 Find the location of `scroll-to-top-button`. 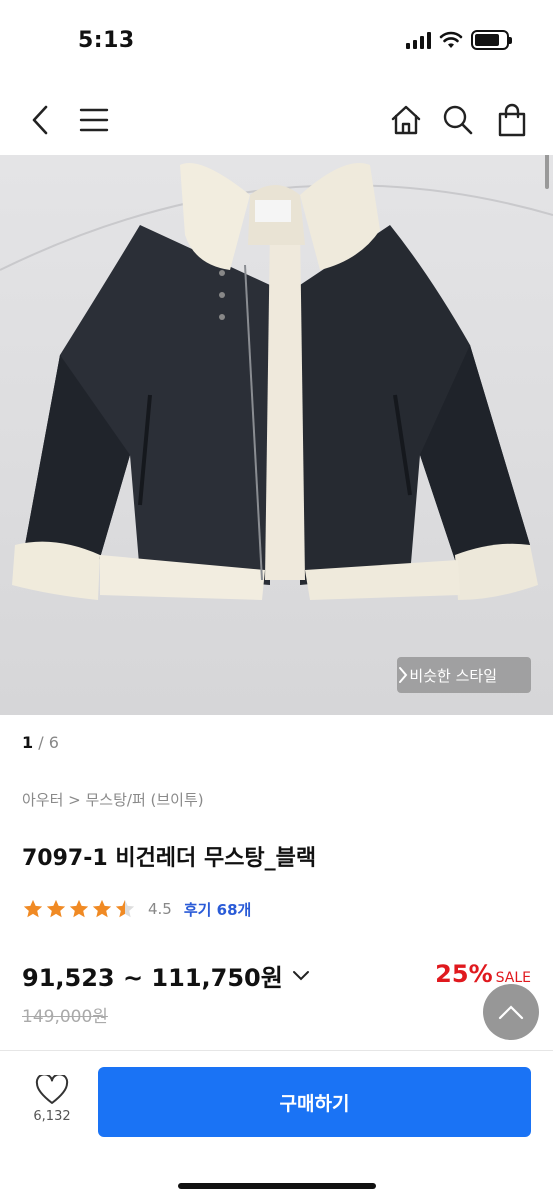

scroll-to-top-button is located at coordinates (511, 1012).